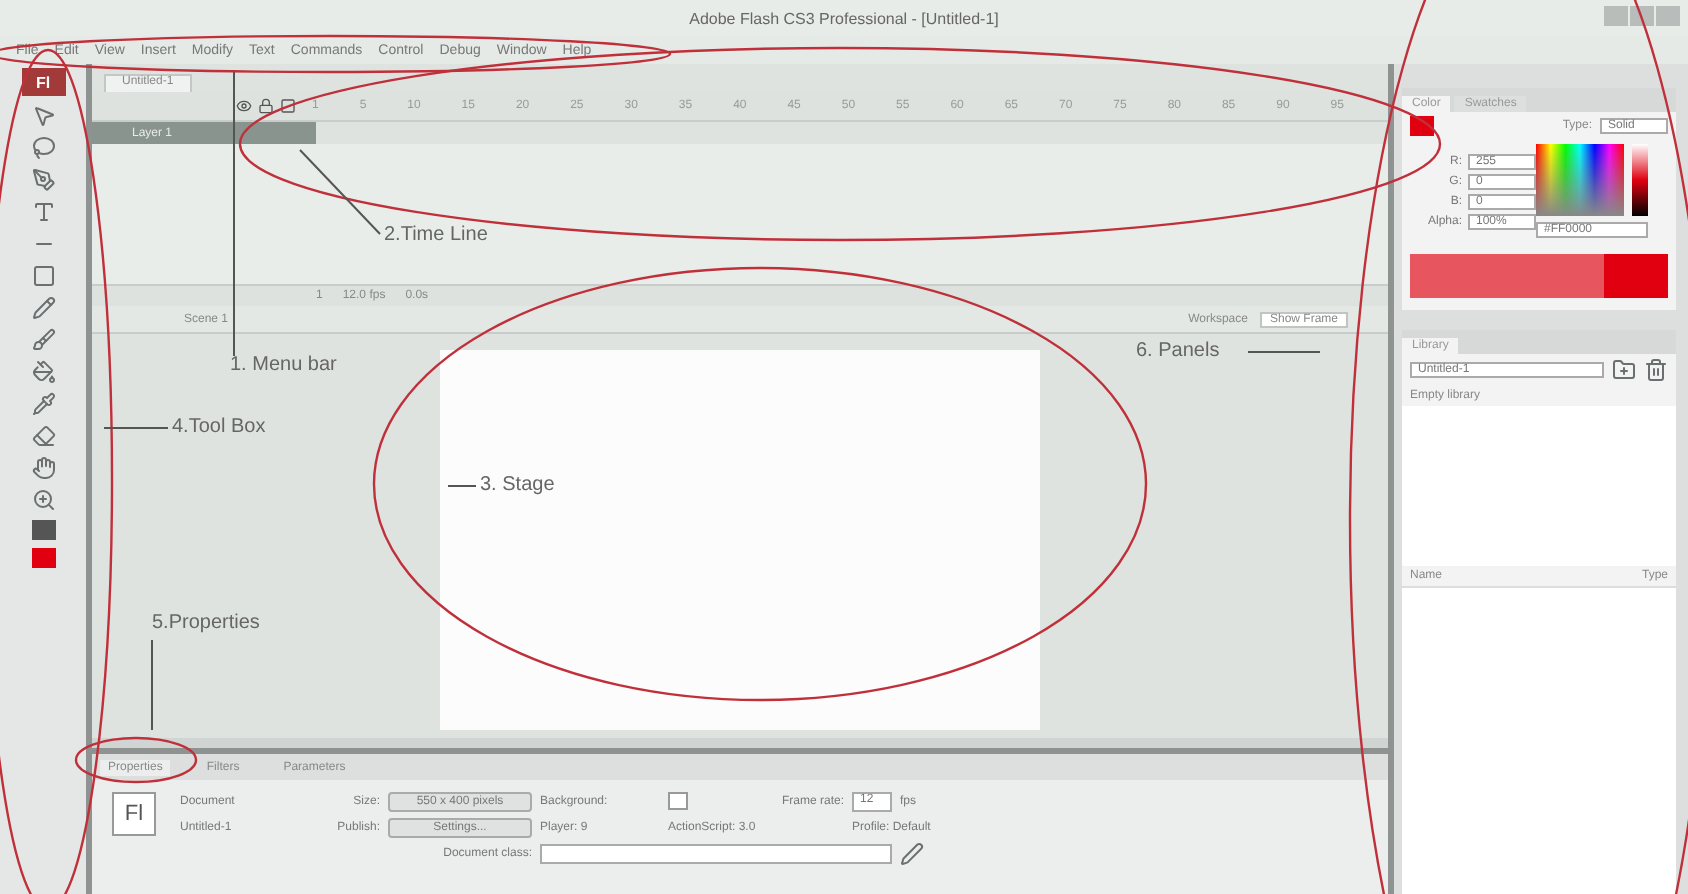 The width and height of the screenshot is (1688, 894). Describe the element at coordinates (1178, 351) in the screenshot. I see `annotation-label: 6. Panels` at that location.